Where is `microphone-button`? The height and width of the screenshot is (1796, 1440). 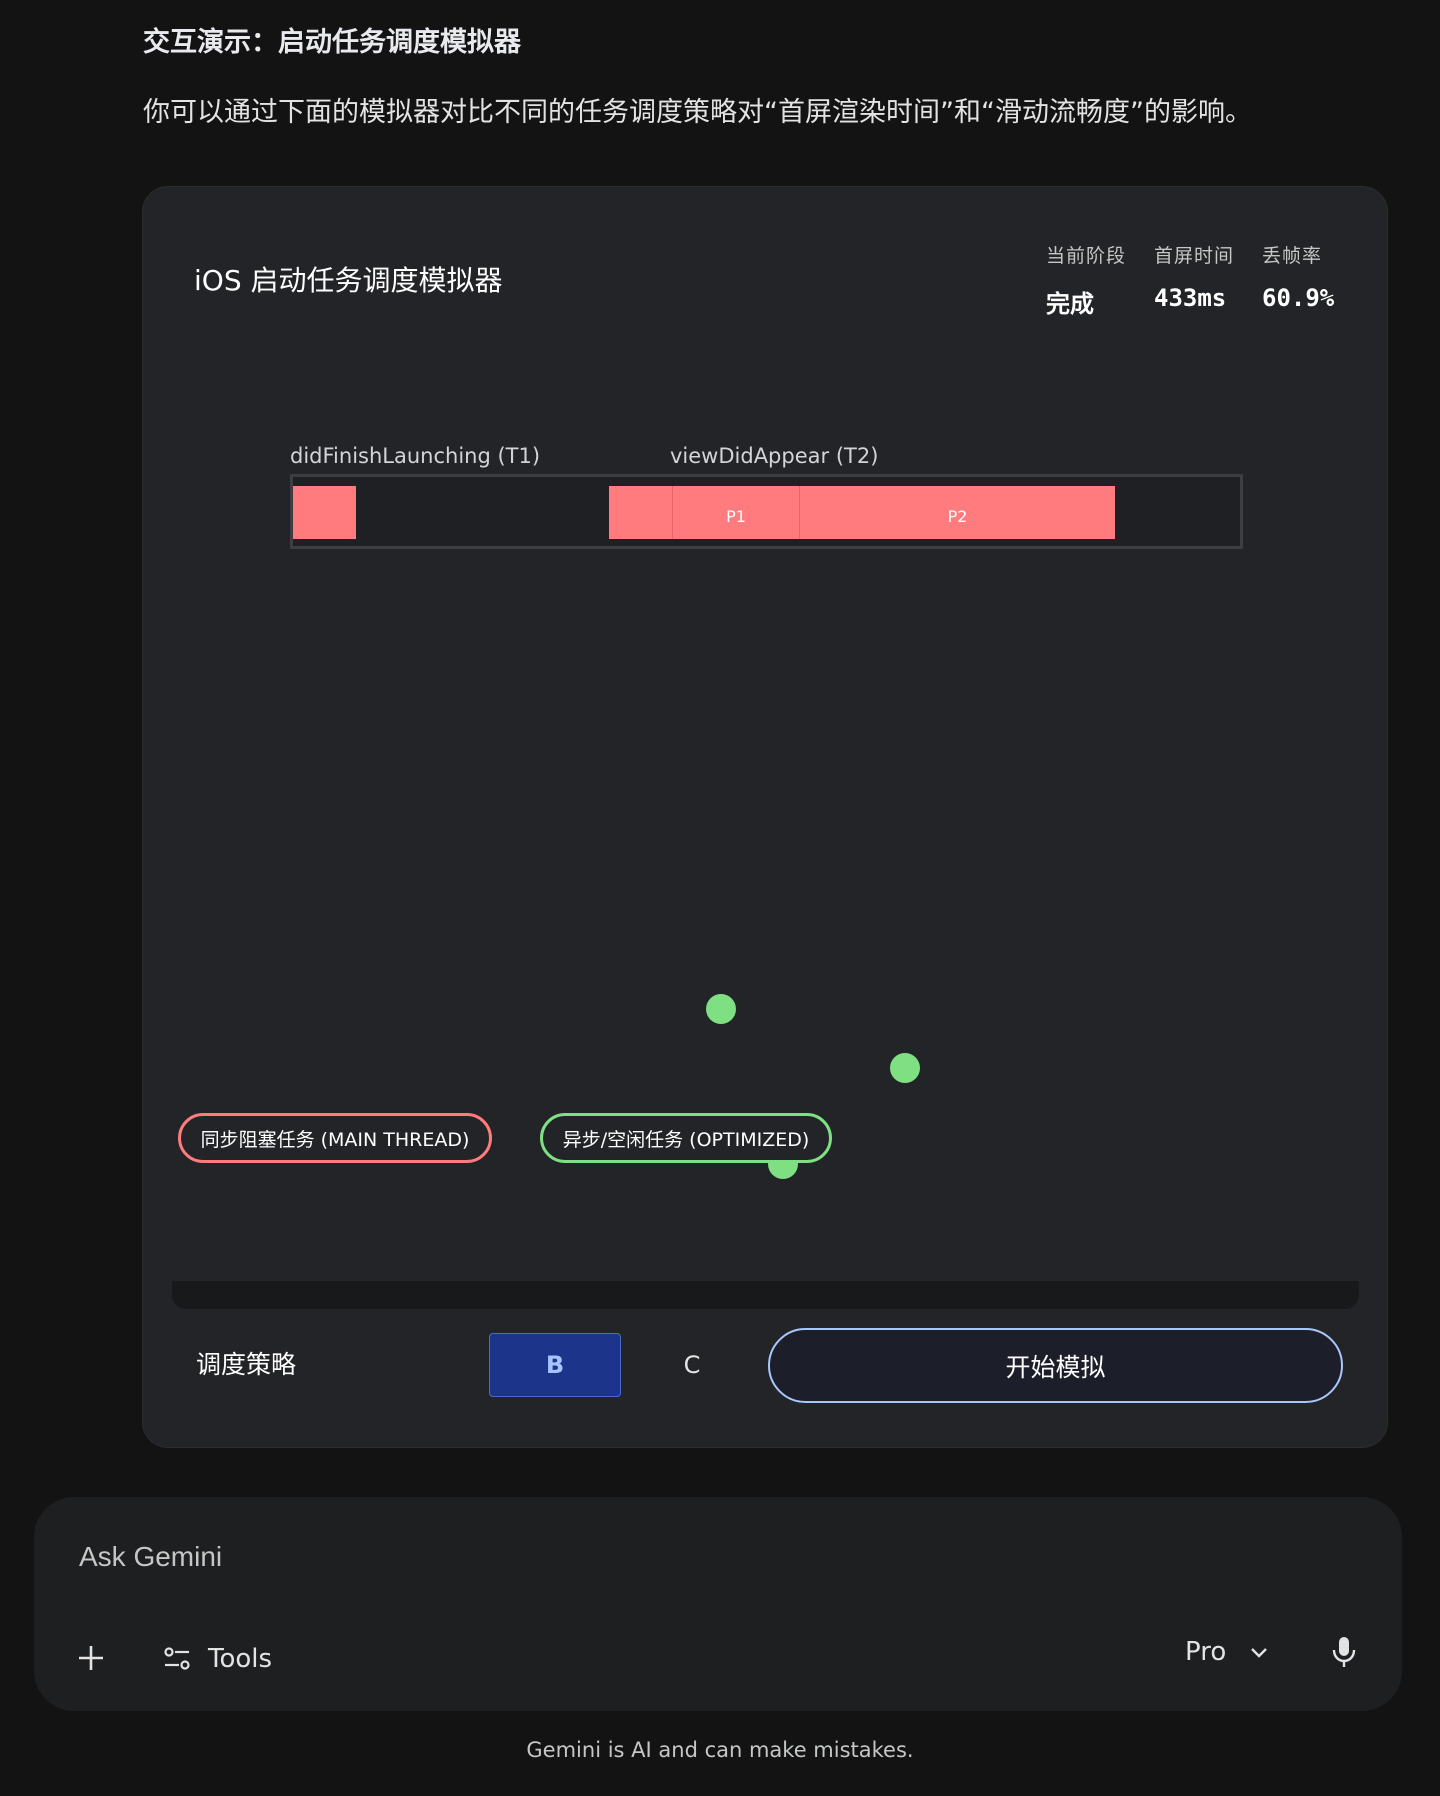
microphone-button is located at coordinates (1344, 1652).